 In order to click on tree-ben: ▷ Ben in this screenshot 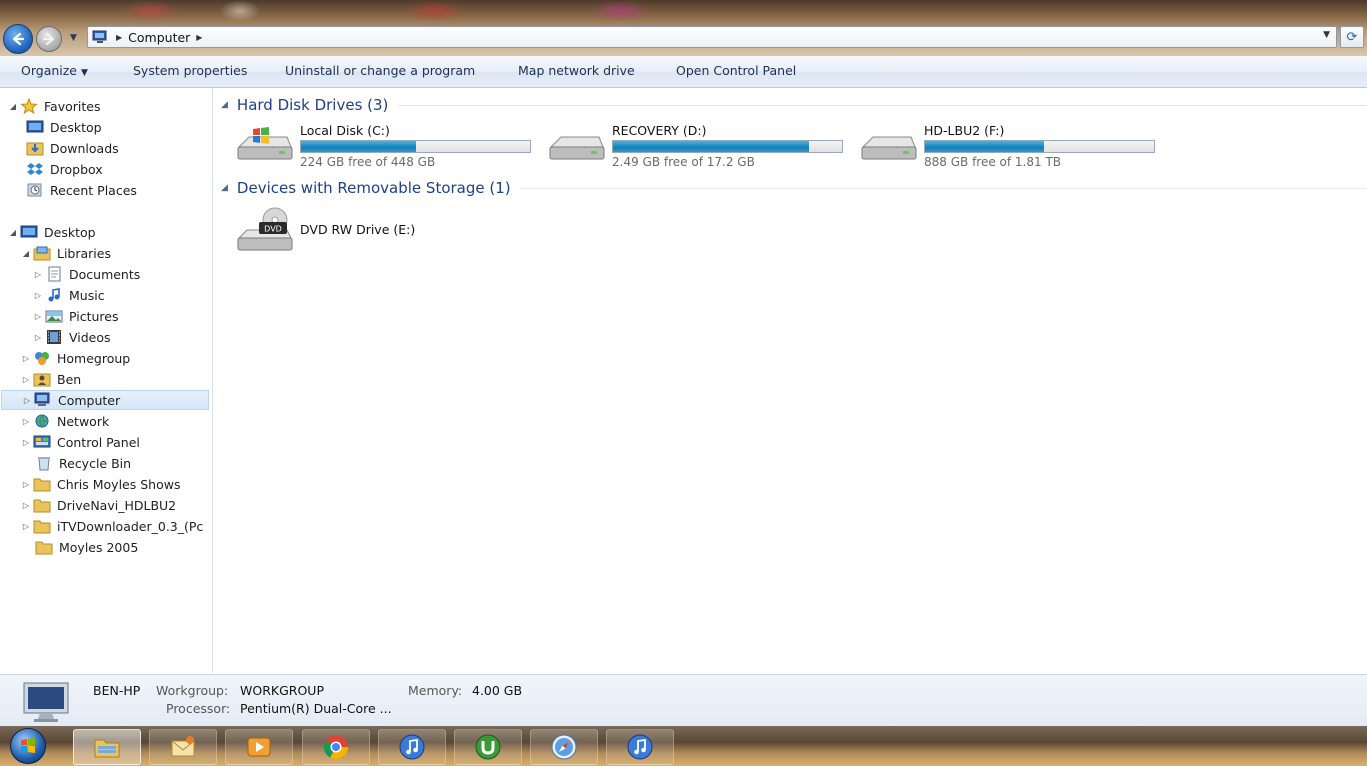, I will do `click(51, 379)`.